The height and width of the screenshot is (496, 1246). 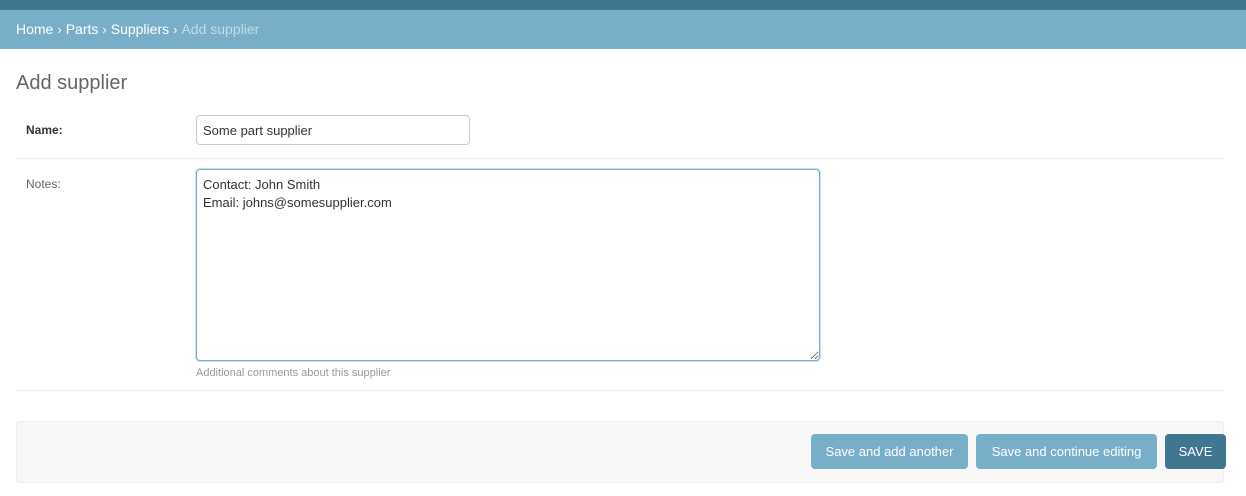 What do you see at coordinates (620, 137) in the screenshot?
I see `form-row-name: Name:` at bounding box center [620, 137].